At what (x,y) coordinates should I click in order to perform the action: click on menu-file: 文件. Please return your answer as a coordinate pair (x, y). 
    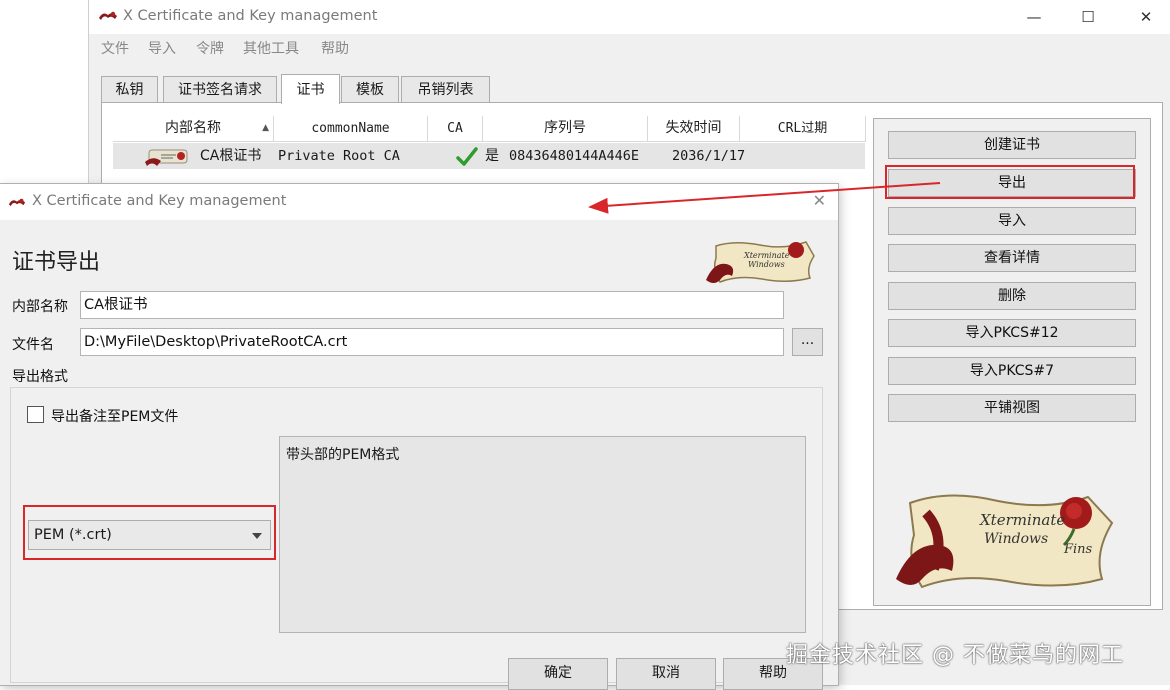
    Looking at the image, I should click on (115, 48).